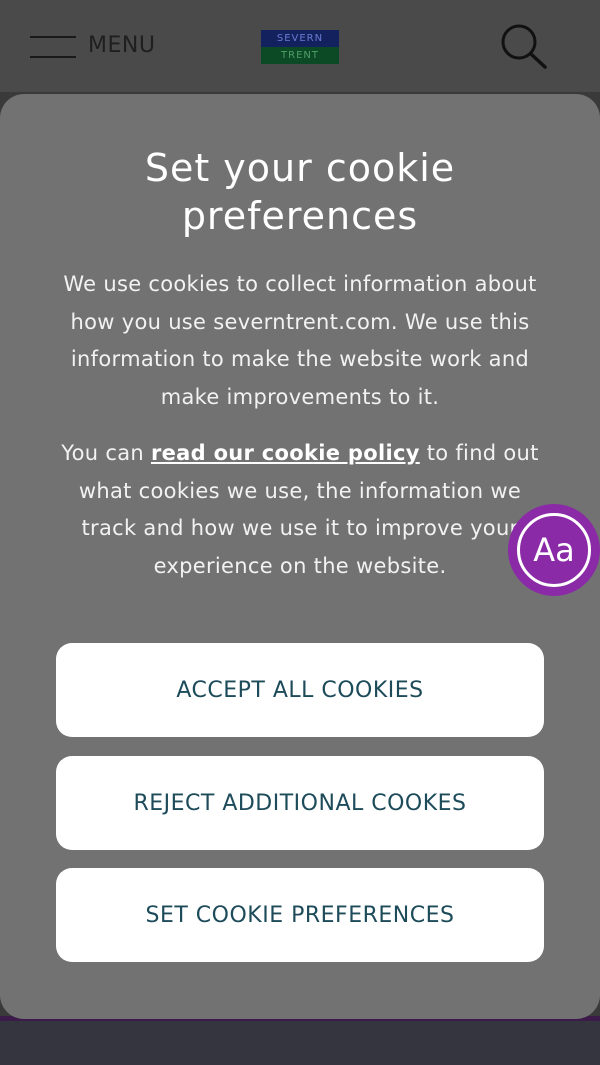 This screenshot has width=600, height=1065. I want to click on menu-button: MENU, so click(92, 45).